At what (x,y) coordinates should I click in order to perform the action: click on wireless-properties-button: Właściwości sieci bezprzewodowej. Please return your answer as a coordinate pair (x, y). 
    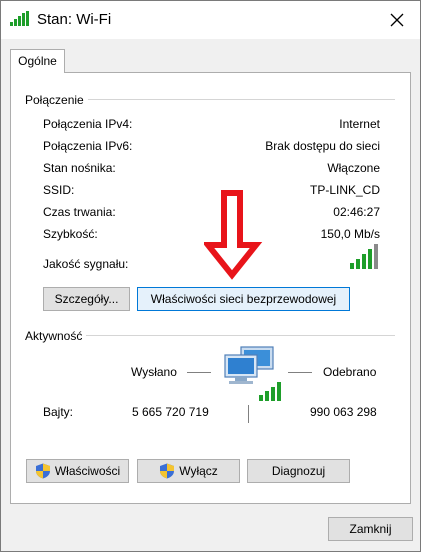
    Looking at the image, I should click on (243, 299).